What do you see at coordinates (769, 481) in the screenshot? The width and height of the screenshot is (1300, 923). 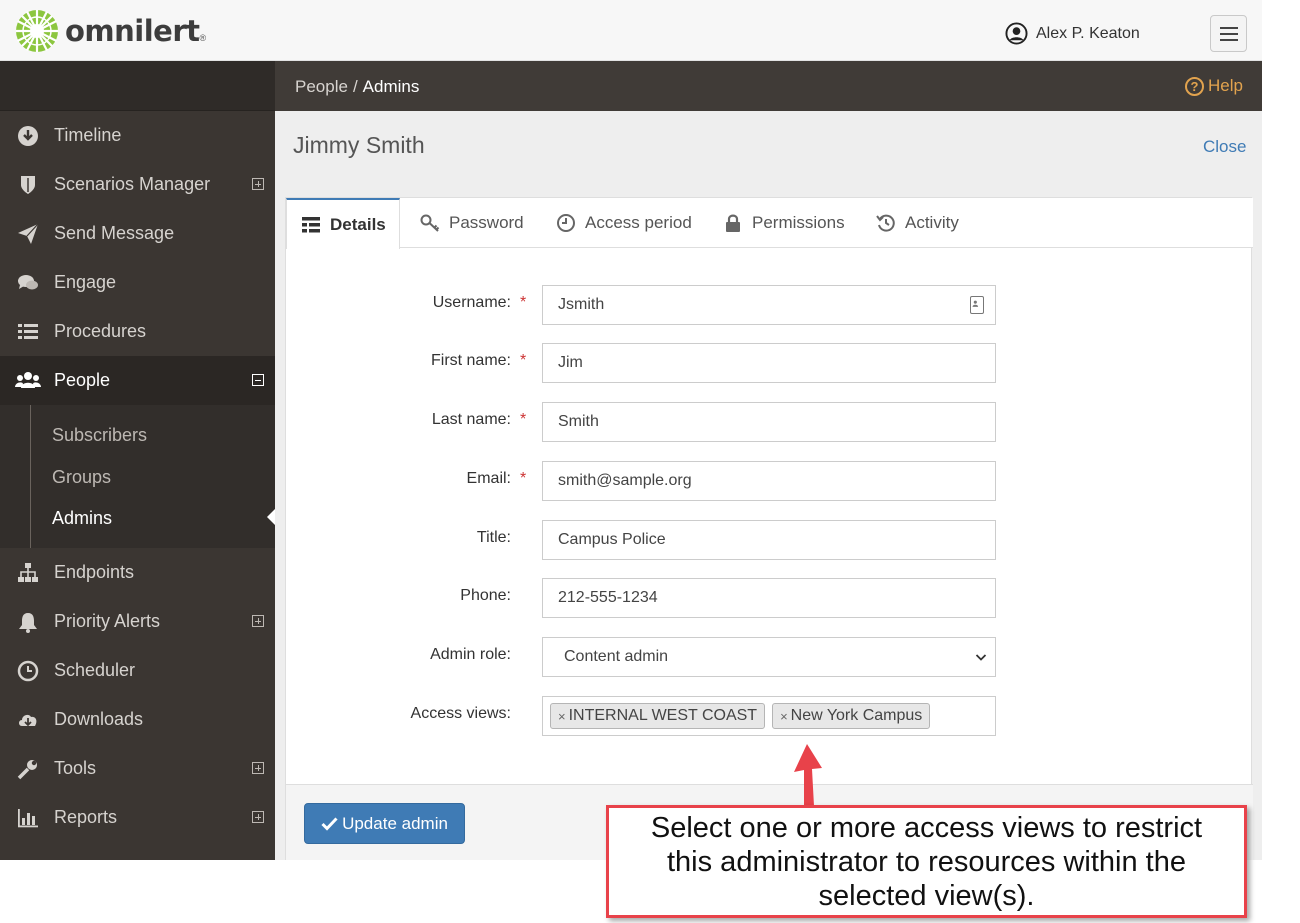 I see `email-field: smith@sample.org` at bounding box center [769, 481].